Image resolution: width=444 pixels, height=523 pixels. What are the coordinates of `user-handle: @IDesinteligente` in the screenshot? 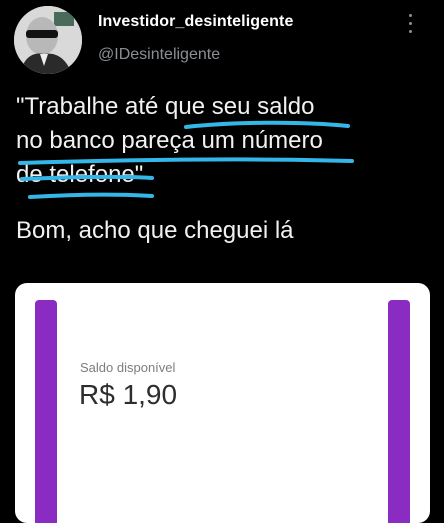 It's located at (159, 55).